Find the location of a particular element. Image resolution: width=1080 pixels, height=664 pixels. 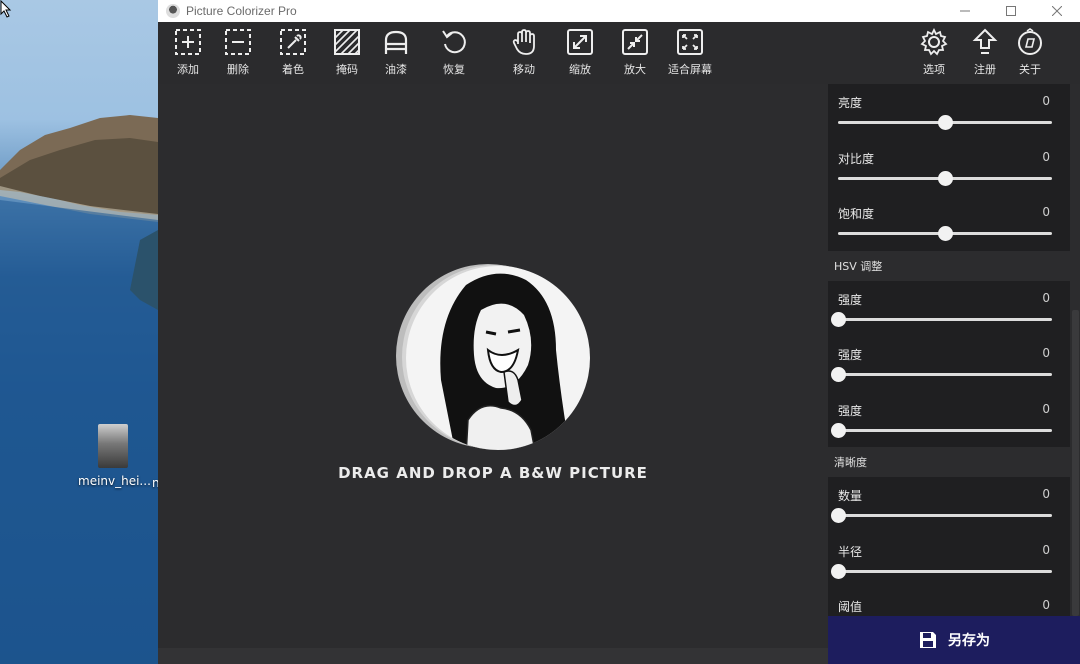

window-title: Picture Colorizer Pro is located at coordinates (241, 11).